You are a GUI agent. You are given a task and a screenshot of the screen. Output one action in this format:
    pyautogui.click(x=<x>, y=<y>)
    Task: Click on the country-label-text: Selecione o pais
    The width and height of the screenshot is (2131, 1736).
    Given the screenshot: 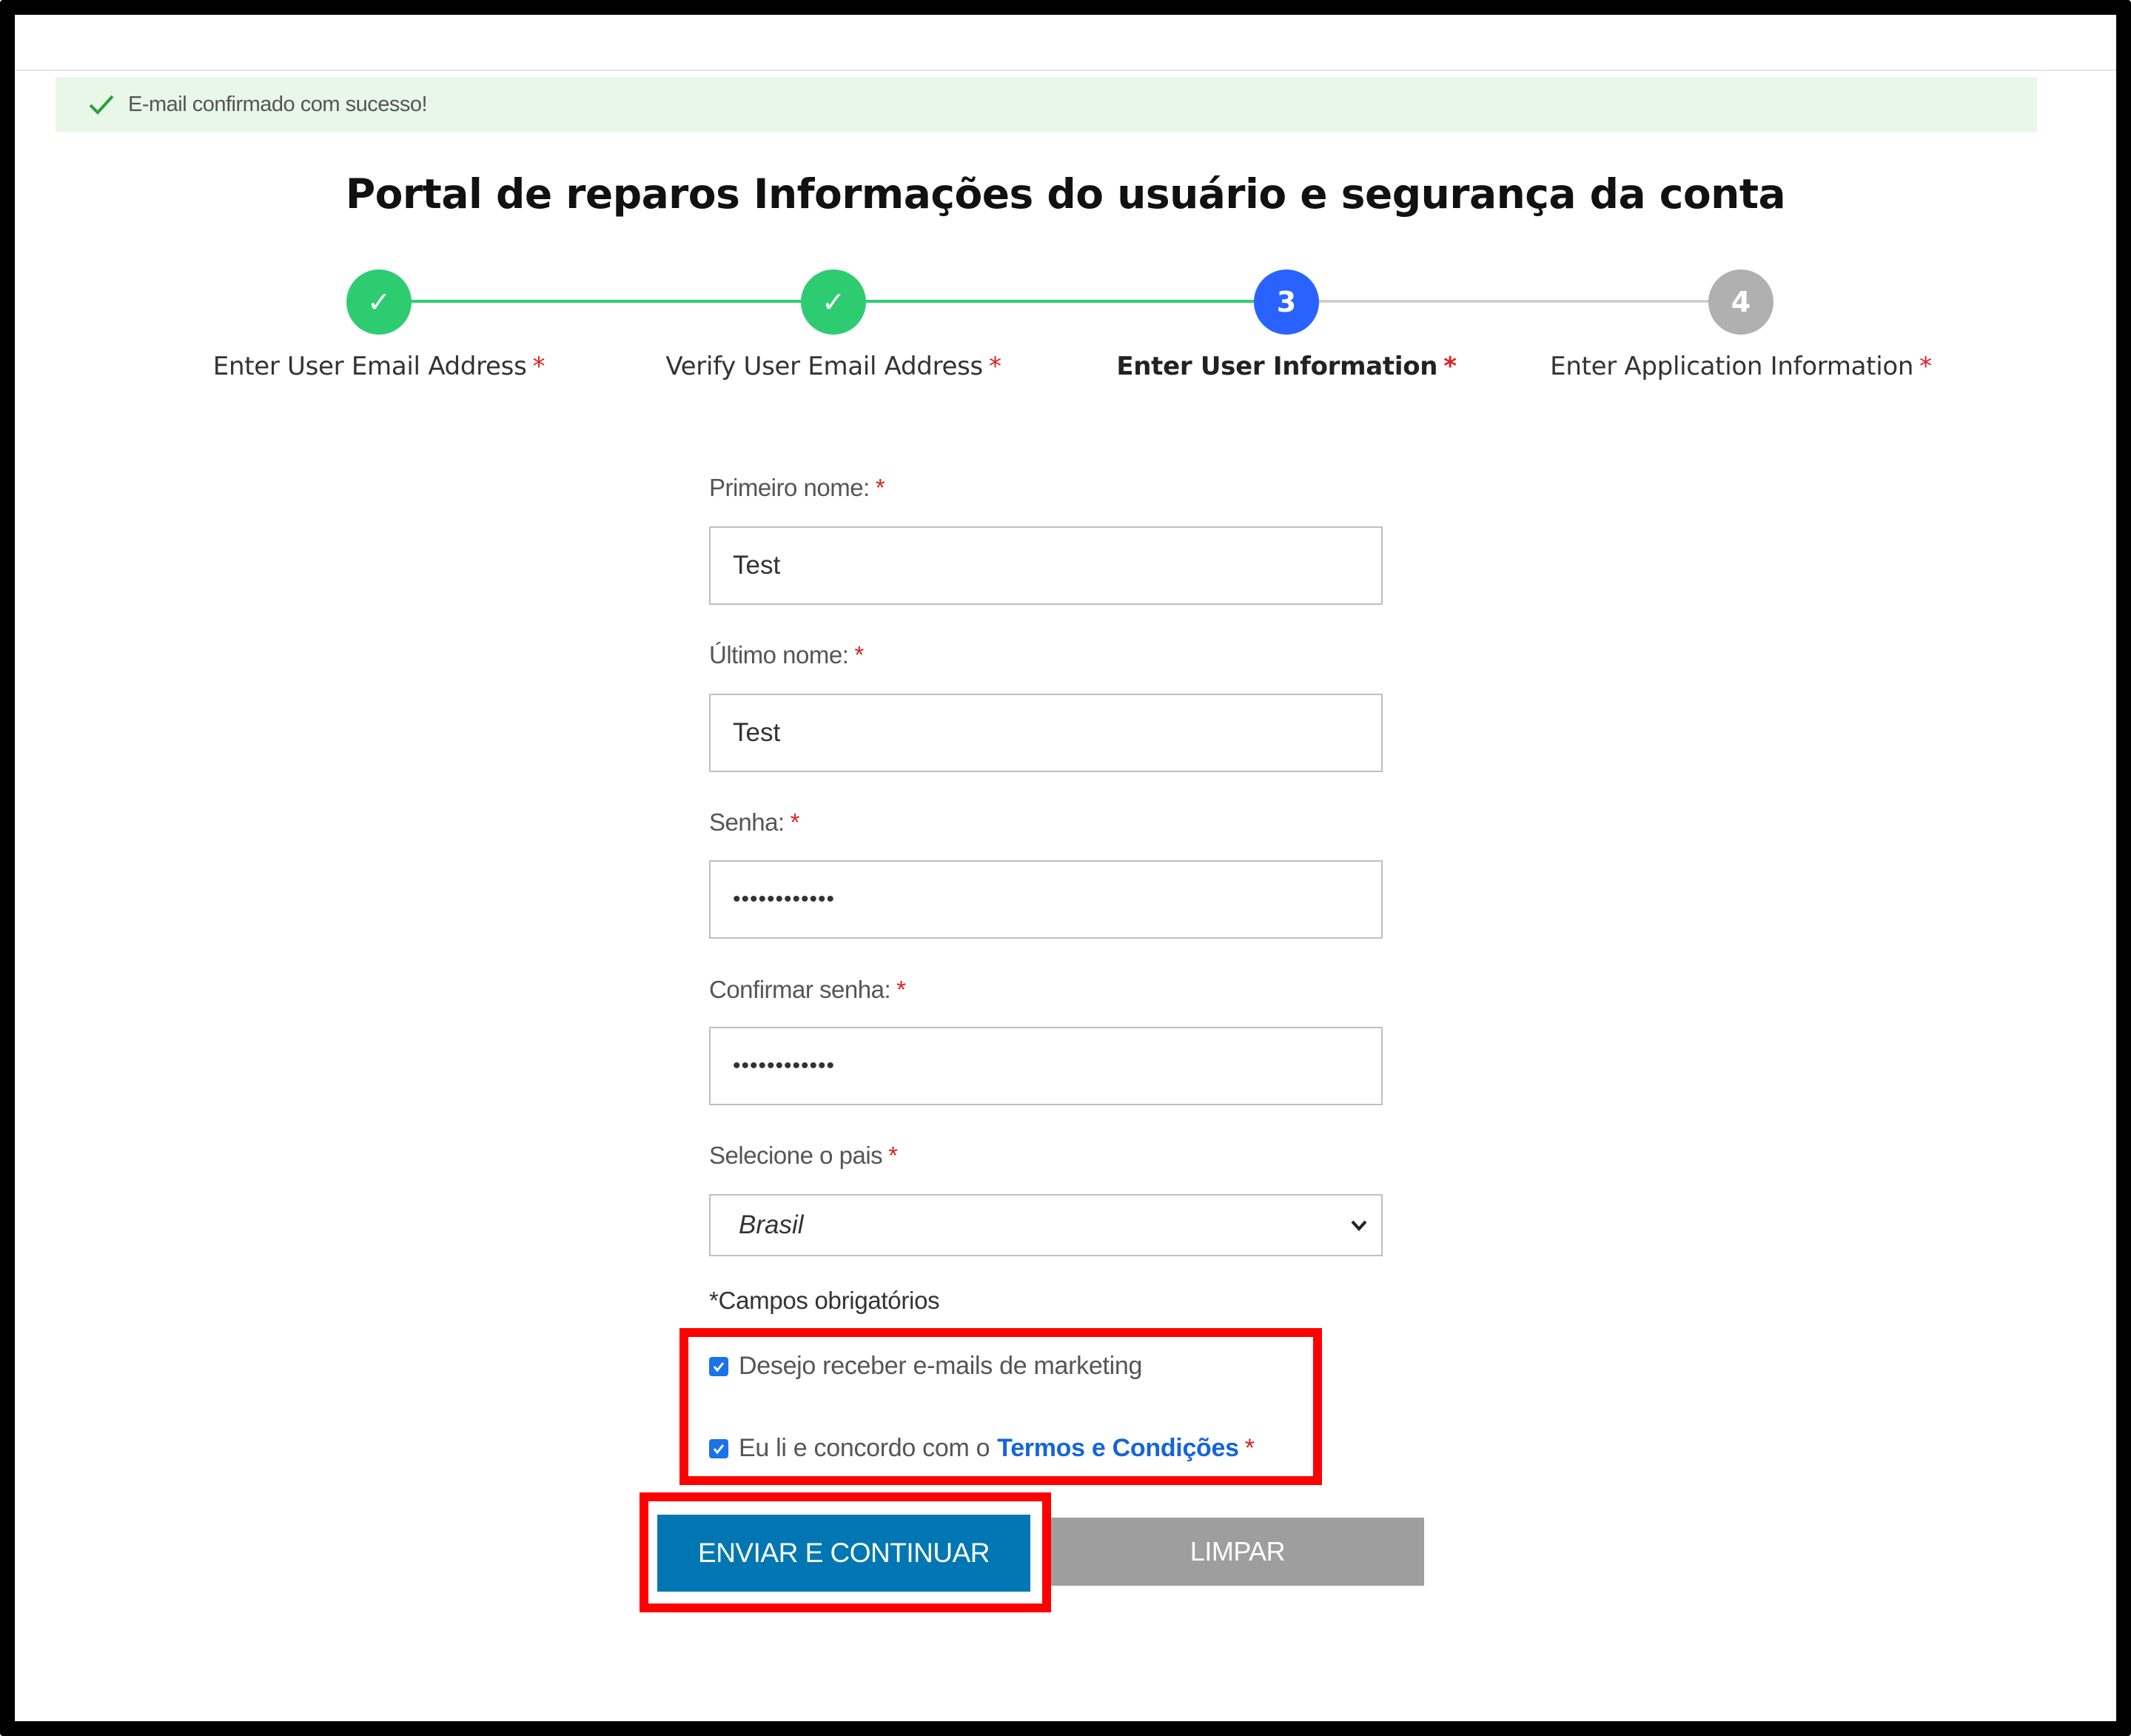 What is the action you would take?
    pyautogui.click(x=796, y=1155)
    